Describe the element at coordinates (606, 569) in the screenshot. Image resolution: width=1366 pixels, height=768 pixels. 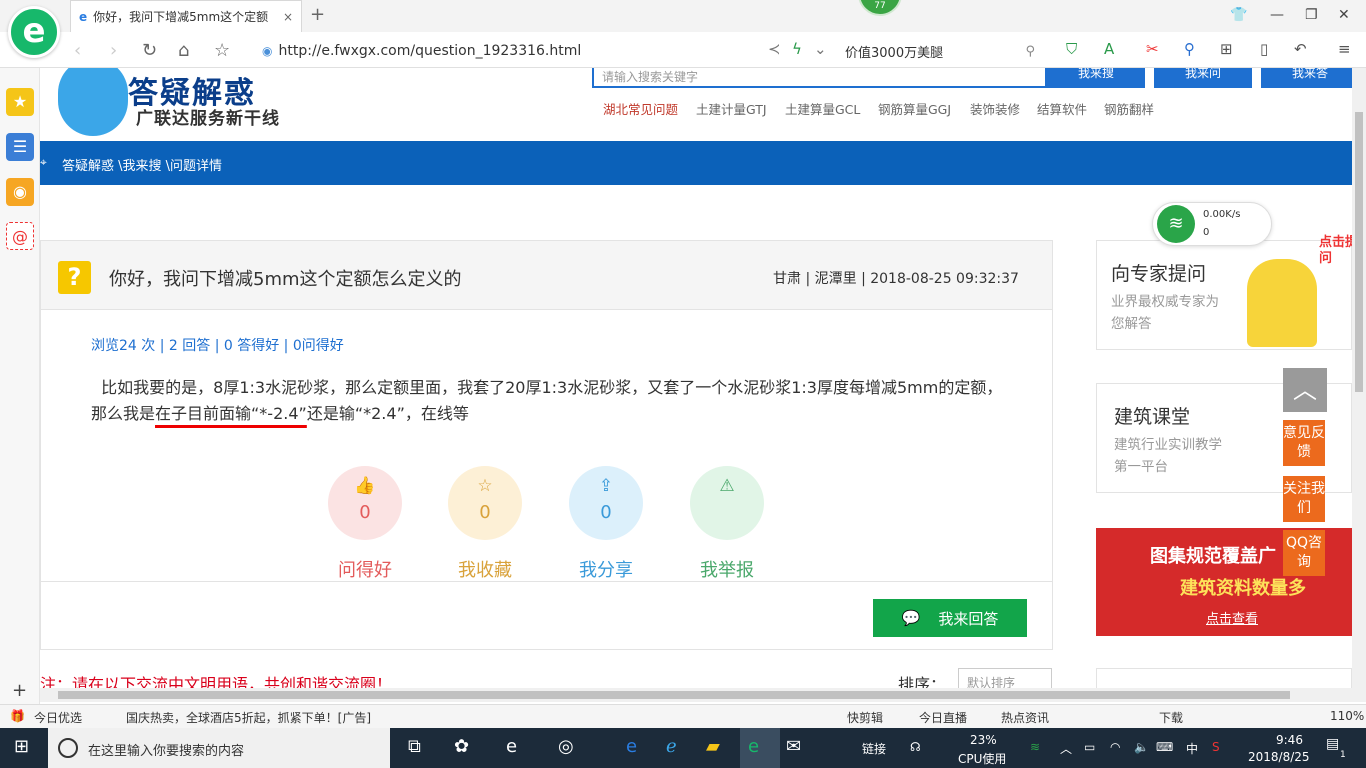
I see `share-label: 我分享` at that location.